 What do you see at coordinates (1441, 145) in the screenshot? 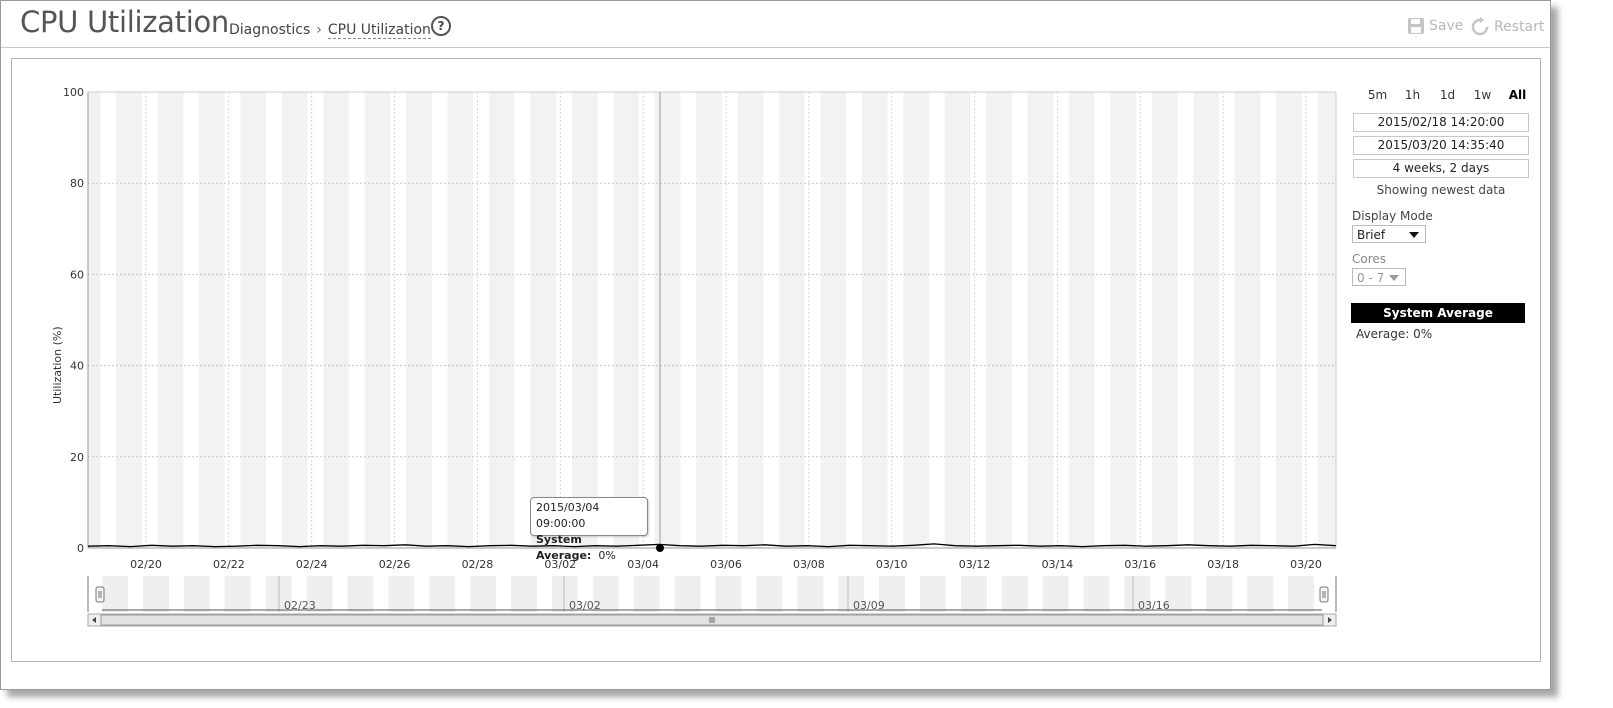
I see `end-date-field: 2015/03/20 14:35:40` at bounding box center [1441, 145].